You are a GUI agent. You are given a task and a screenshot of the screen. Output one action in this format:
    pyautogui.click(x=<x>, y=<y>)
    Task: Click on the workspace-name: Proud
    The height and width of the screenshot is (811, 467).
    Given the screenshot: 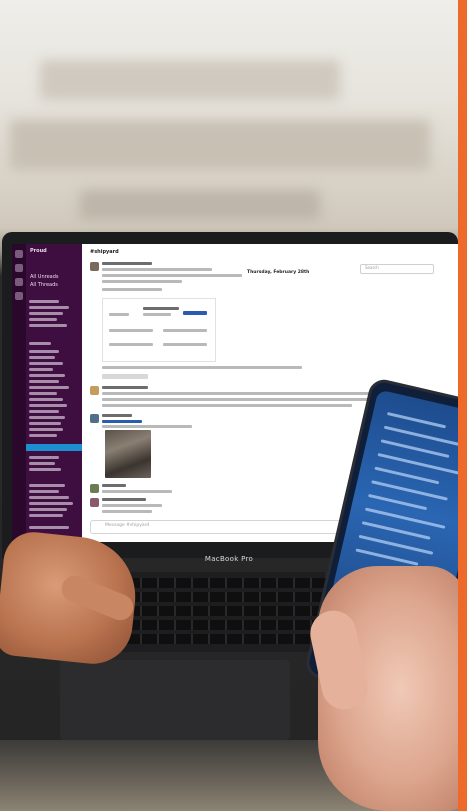 What is the action you would take?
    pyautogui.click(x=38, y=251)
    